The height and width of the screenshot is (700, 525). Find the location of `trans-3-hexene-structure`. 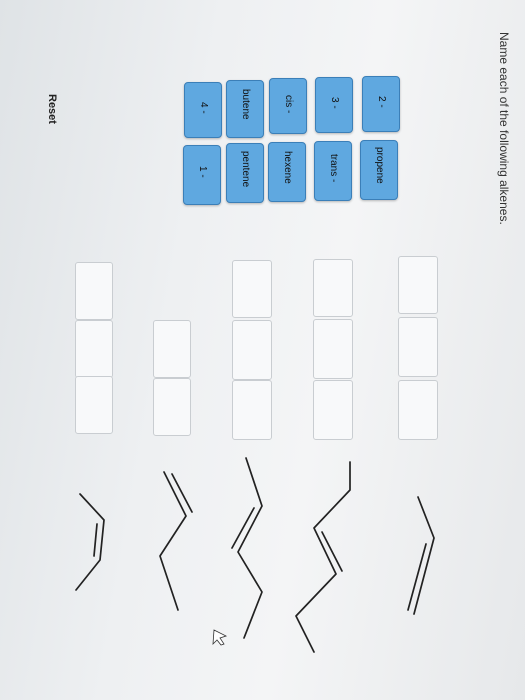

trans-3-hexene-structure is located at coordinates (323, 557).